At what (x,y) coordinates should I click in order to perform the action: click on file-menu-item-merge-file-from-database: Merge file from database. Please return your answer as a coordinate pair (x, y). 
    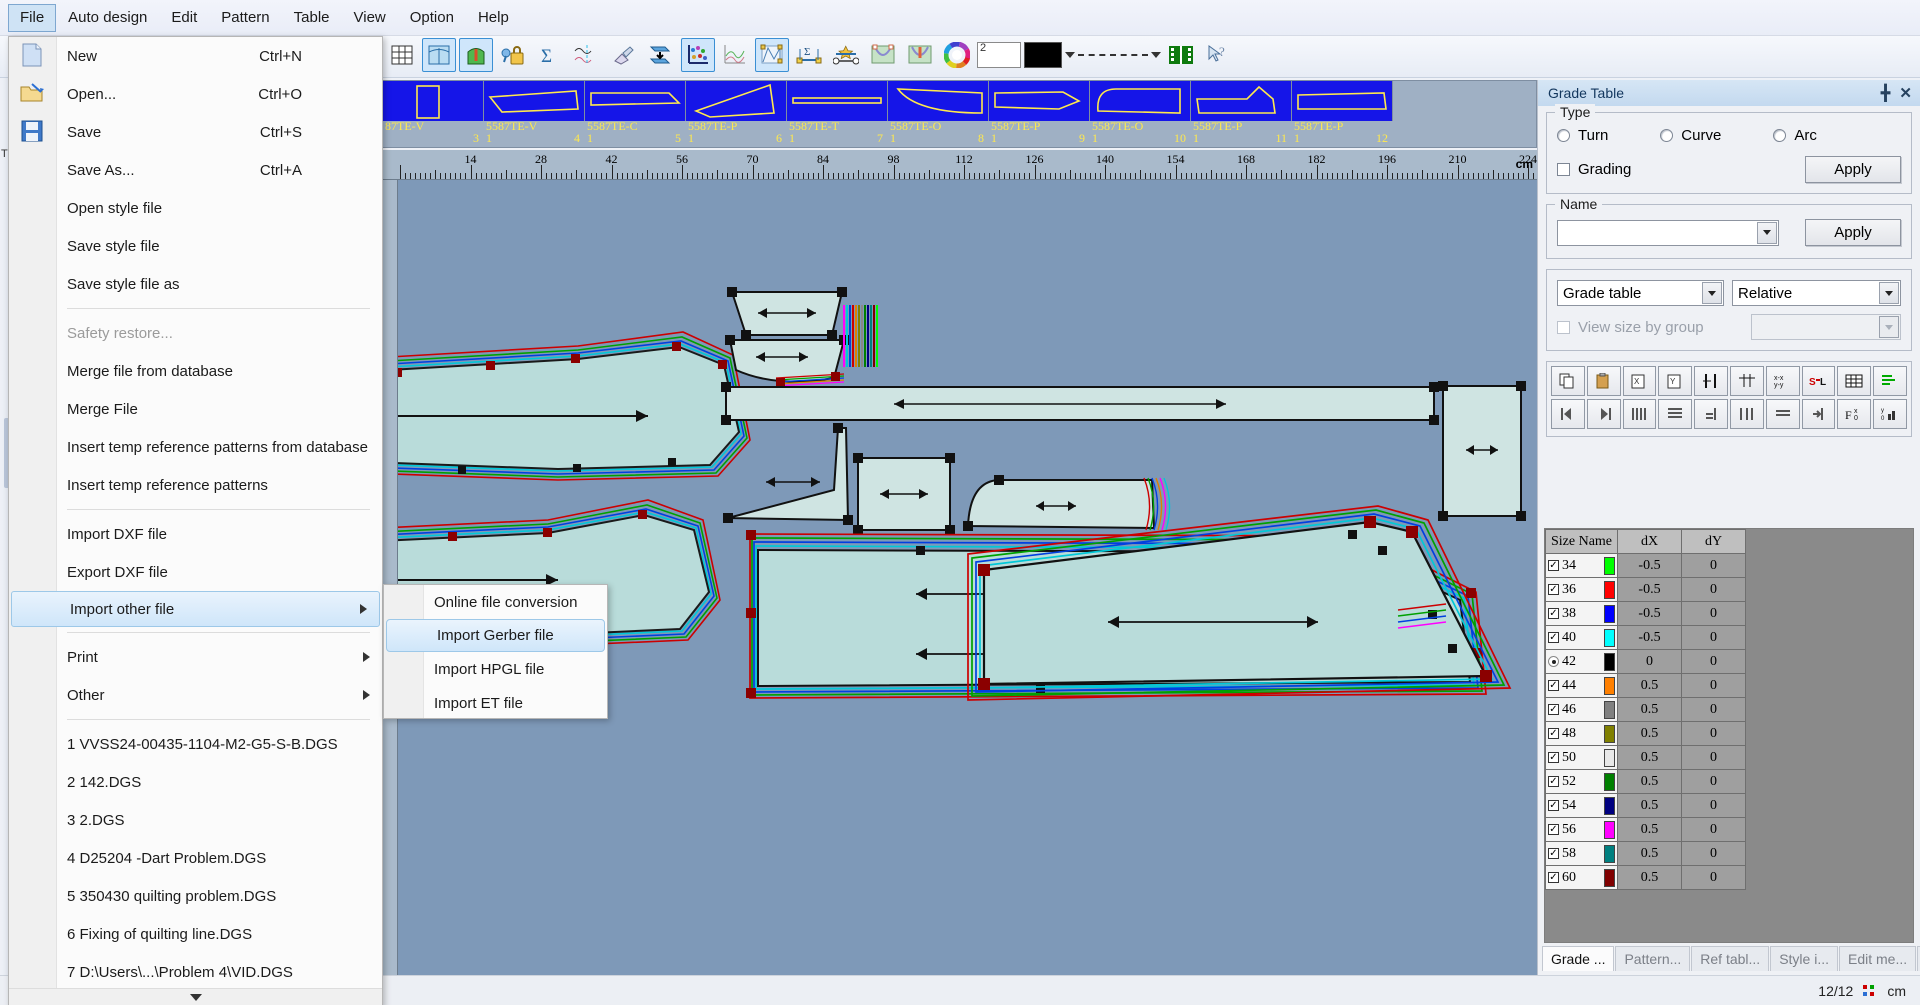
    Looking at the image, I should click on (195, 371).